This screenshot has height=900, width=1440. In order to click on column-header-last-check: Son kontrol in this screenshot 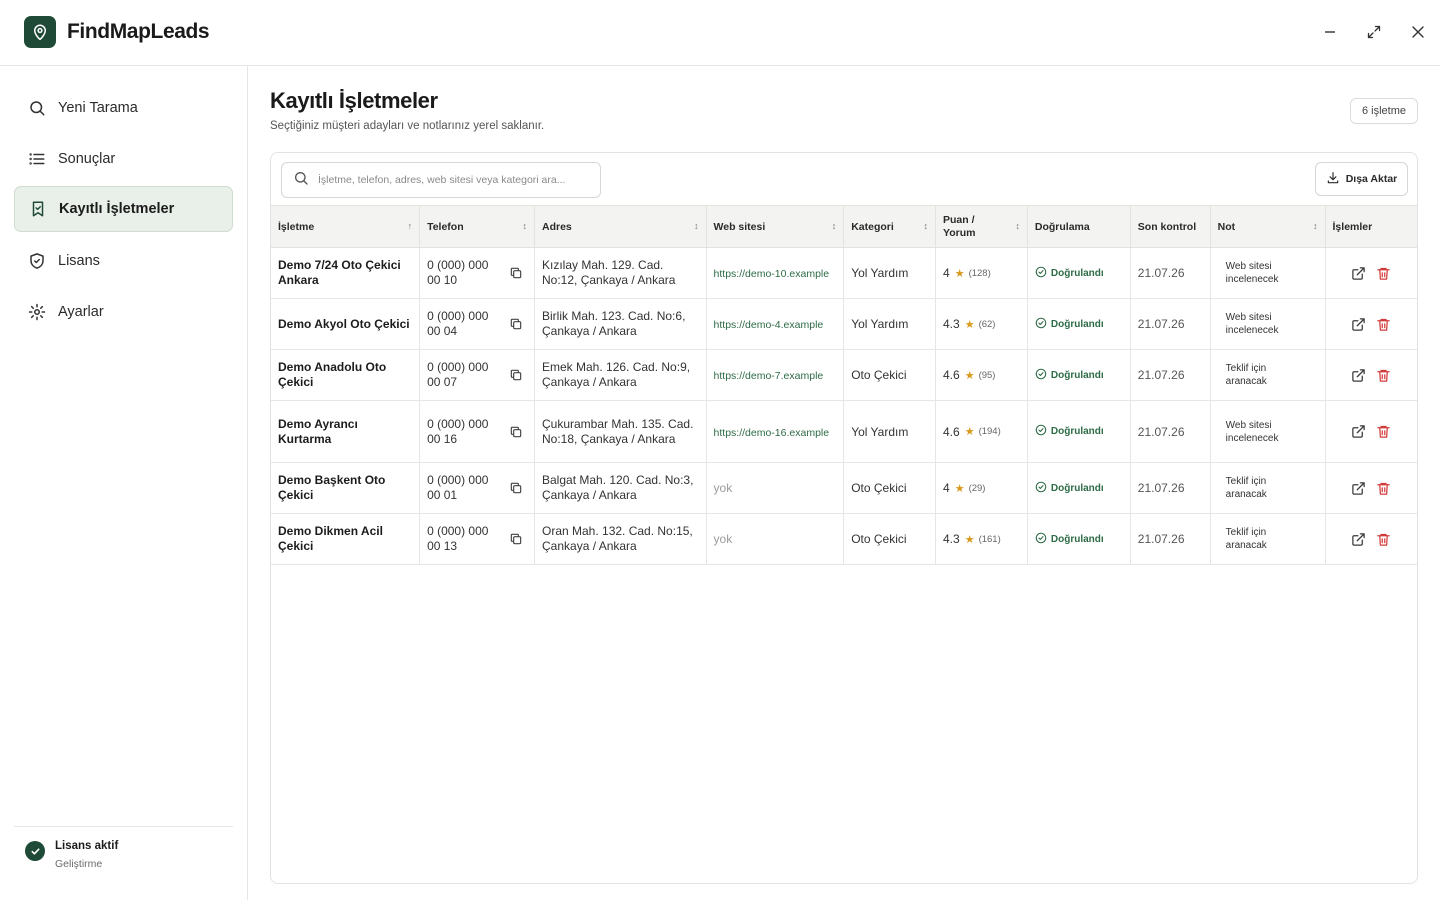, I will do `click(1170, 226)`.